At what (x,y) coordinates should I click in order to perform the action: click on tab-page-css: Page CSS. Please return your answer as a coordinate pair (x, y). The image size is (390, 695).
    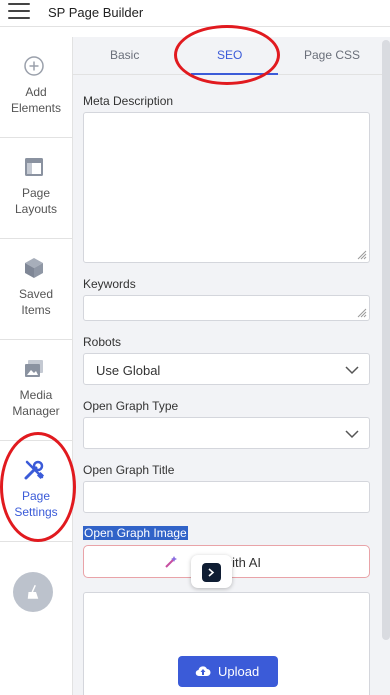
    Looking at the image, I should click on (332, 55).